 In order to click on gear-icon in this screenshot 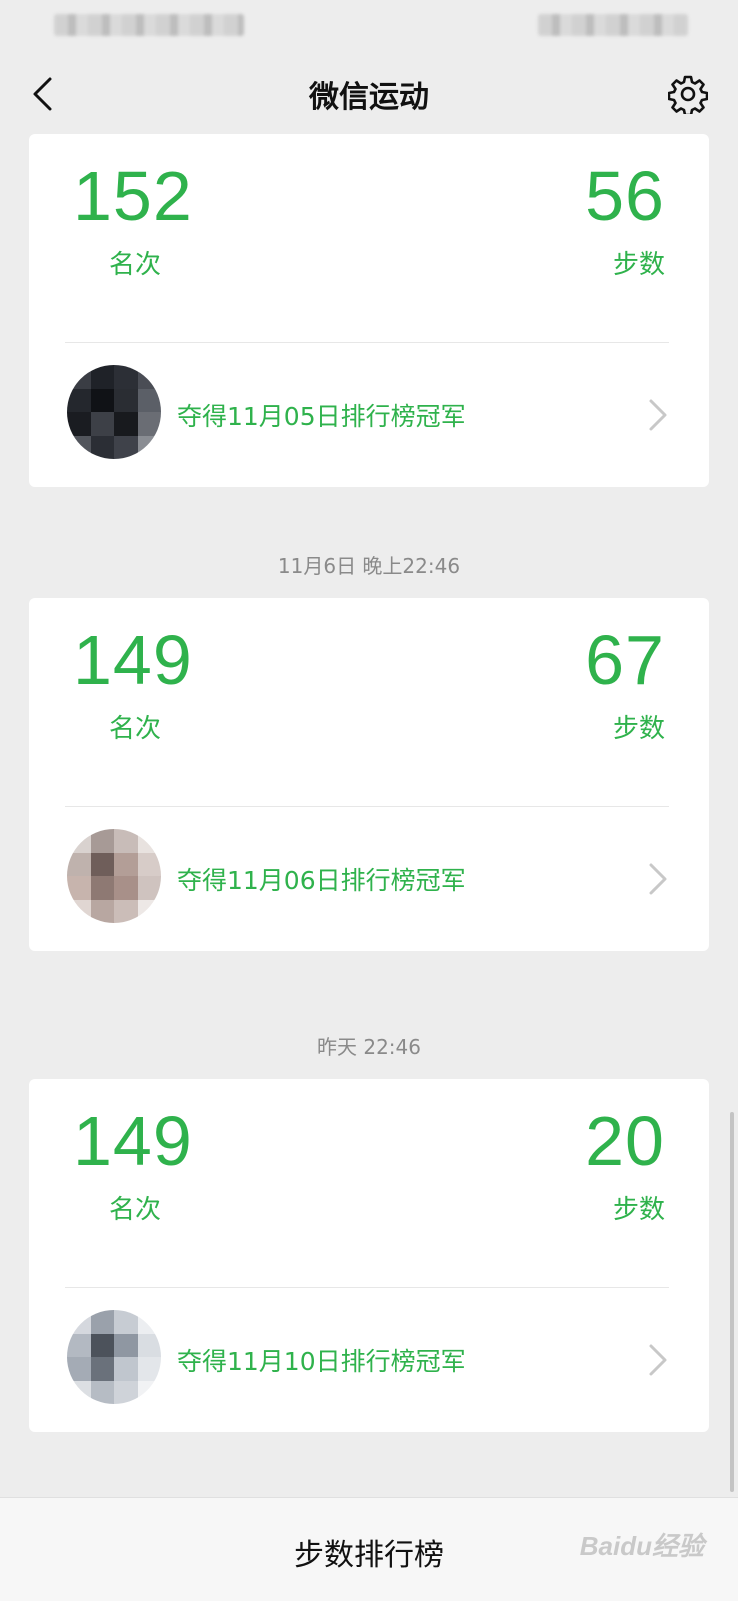, I will do `click(688, 94)`.